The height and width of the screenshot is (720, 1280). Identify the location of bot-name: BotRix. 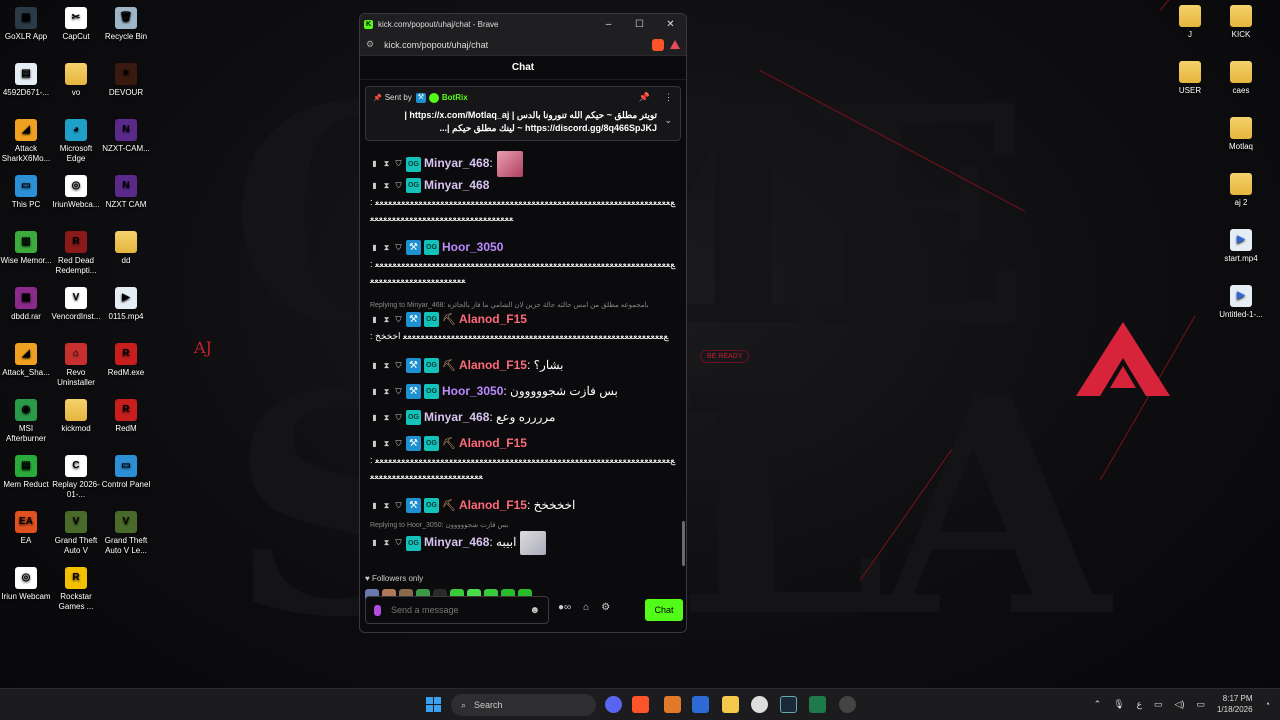
(455, 97).